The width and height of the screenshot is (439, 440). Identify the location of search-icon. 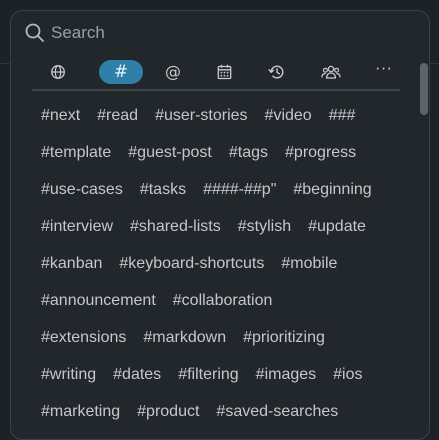
(35, 33).